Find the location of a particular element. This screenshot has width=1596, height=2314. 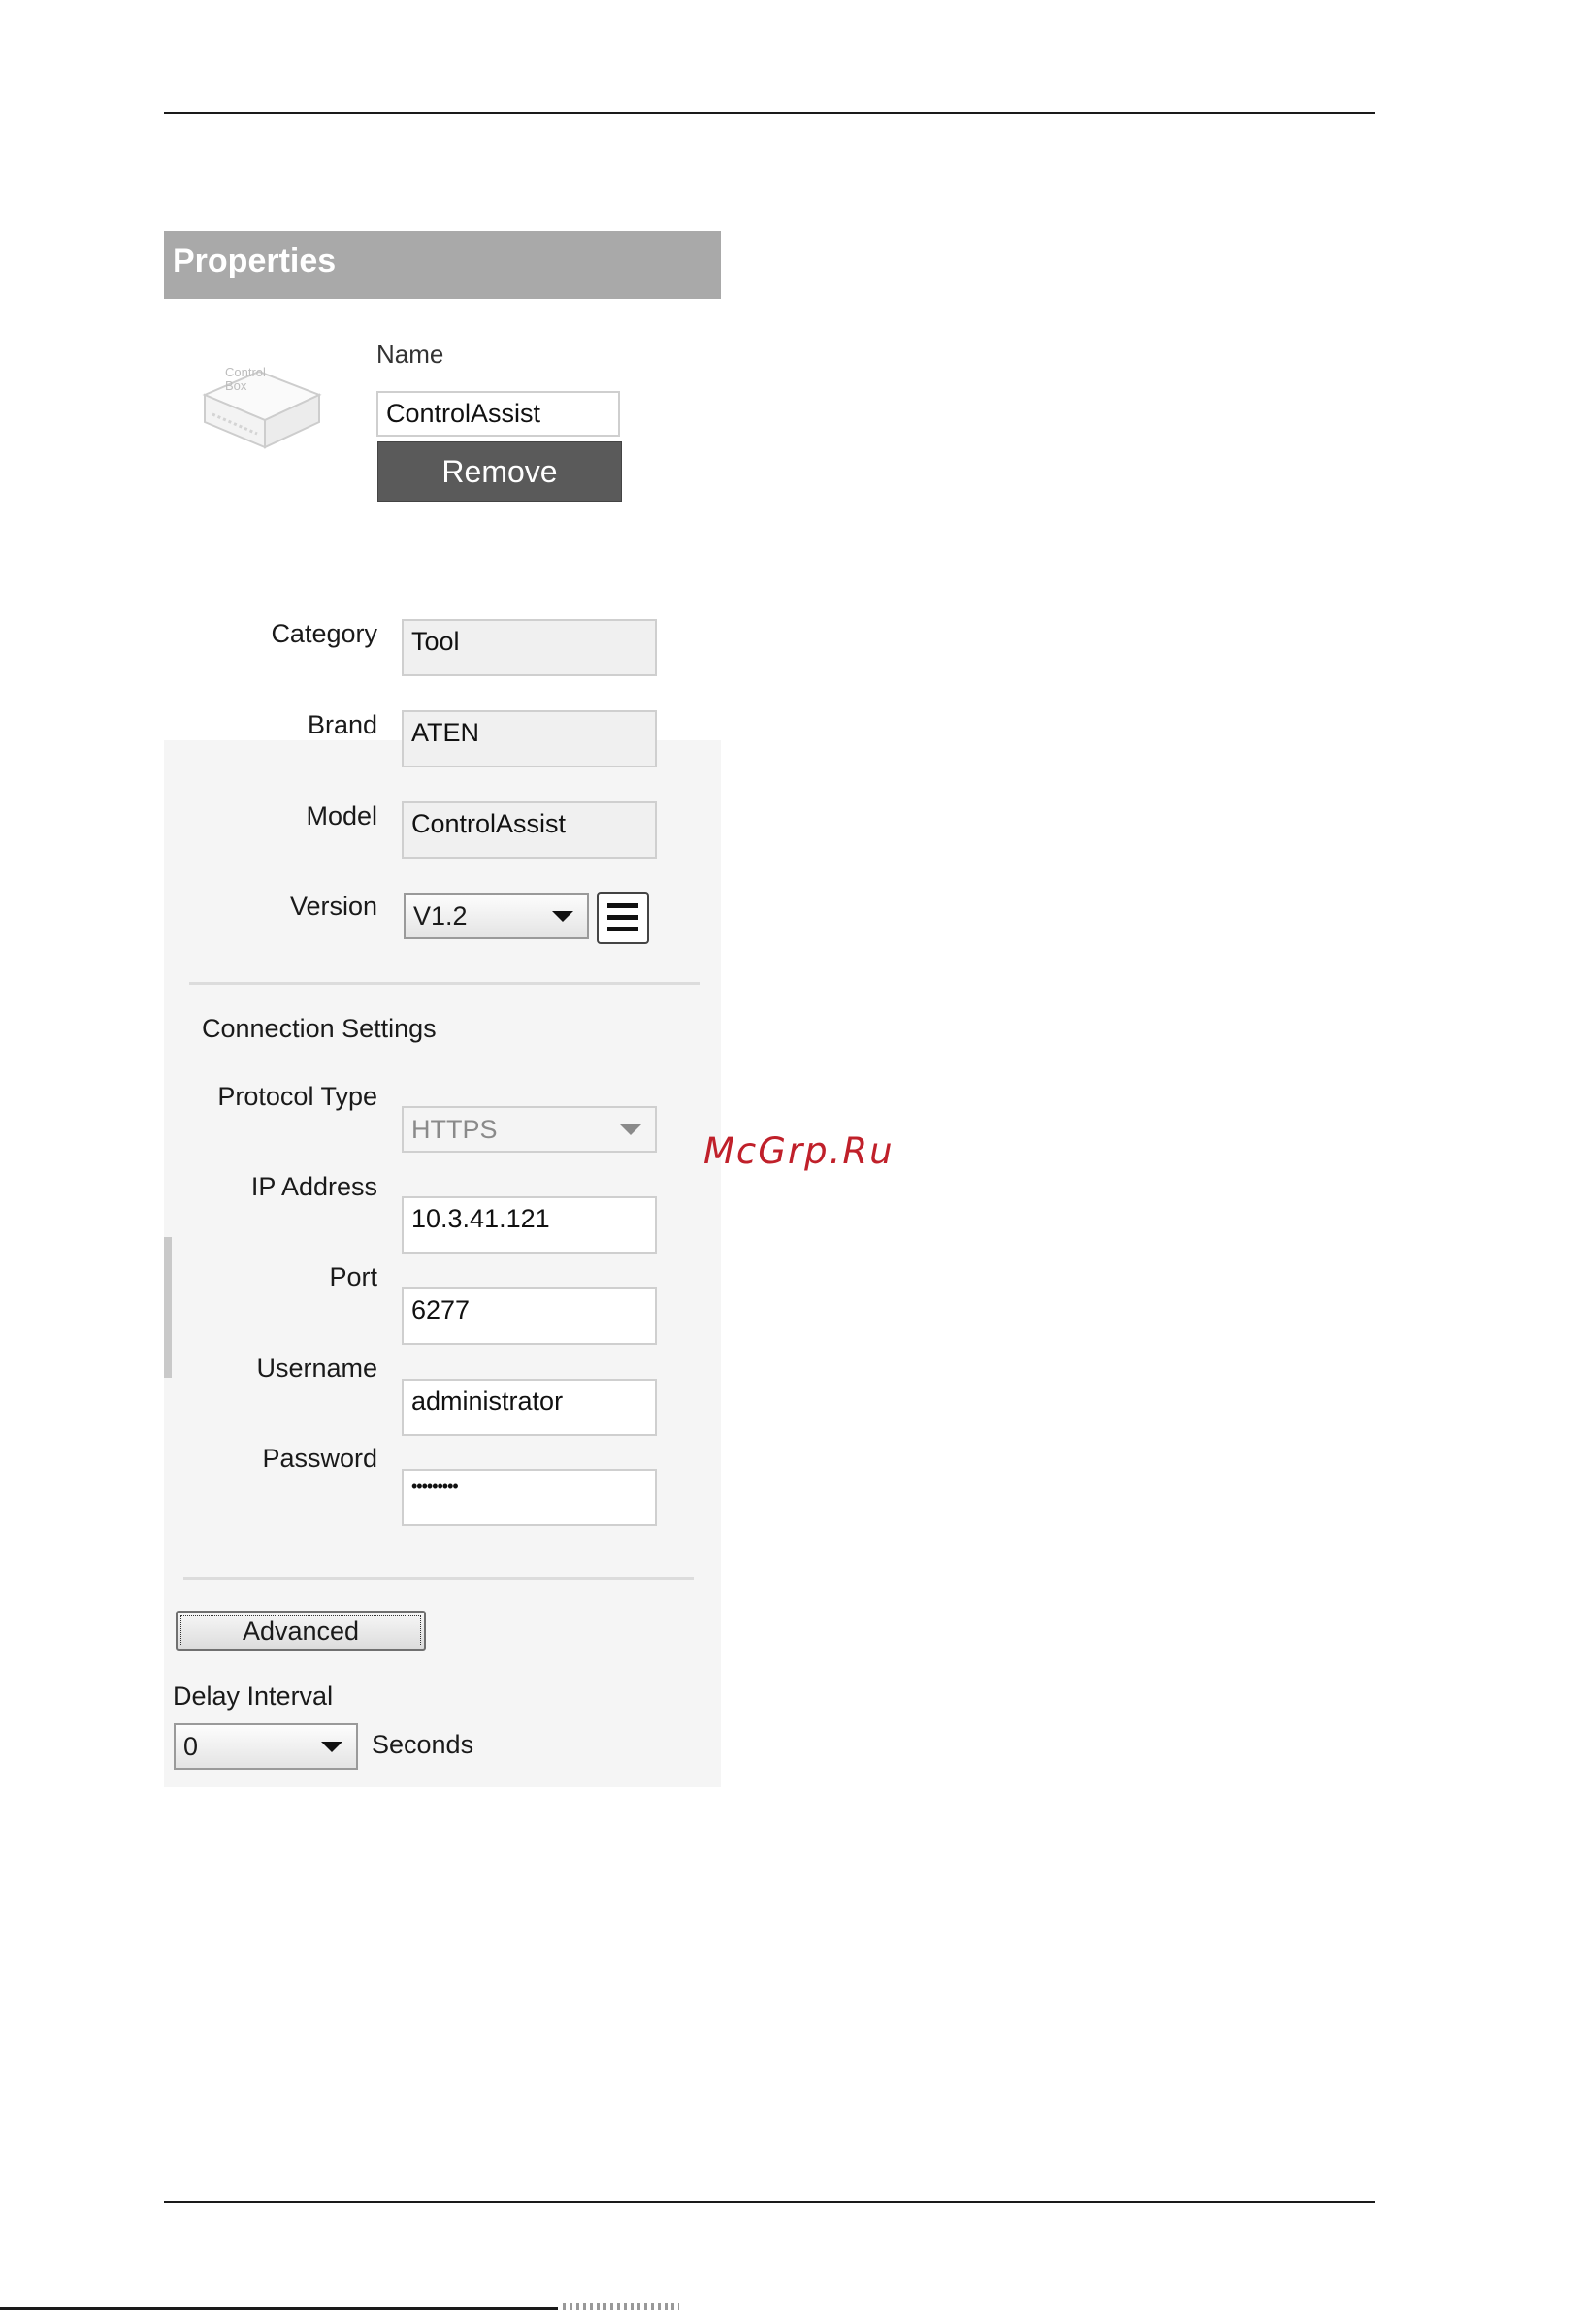

footer-dots is located at coordinates (621, 2307).